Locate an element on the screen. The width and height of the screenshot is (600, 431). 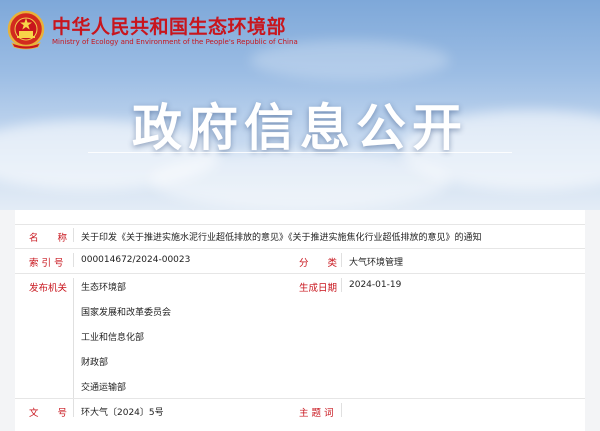
national-emblem-icon is located at coordinates (26, 30).